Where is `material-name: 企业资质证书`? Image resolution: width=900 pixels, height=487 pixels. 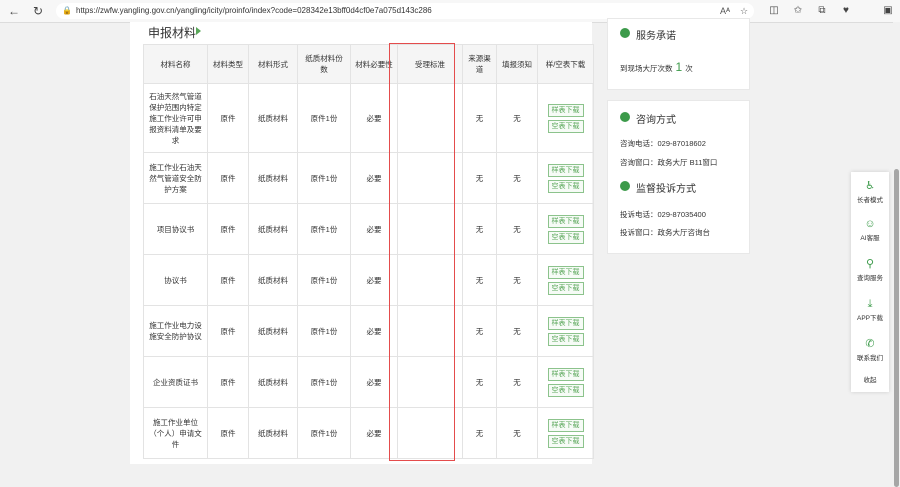
material-name: 企业资质证书 is located at coordinates (175, 382).